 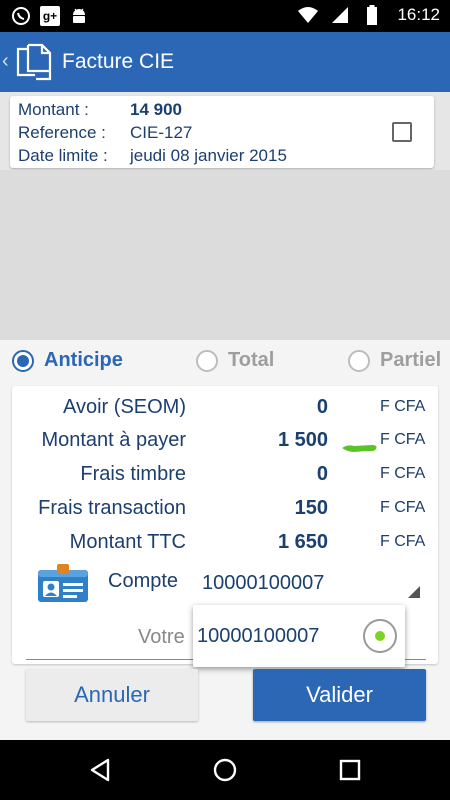 What do you see at coordinates (225, 16) in the screenshot?
I see `status-bar: g+ 16:12` at bounding box center [225, 16].